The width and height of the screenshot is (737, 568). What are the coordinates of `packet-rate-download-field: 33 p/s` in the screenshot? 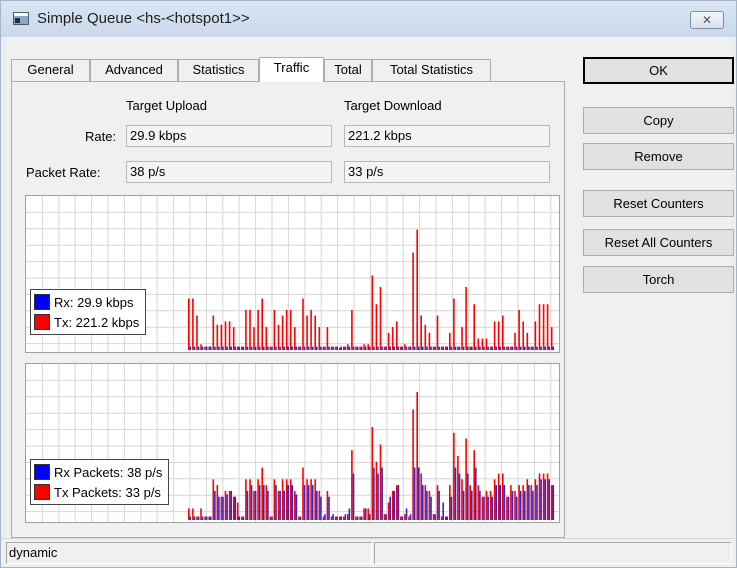 It's located at (447, 172).